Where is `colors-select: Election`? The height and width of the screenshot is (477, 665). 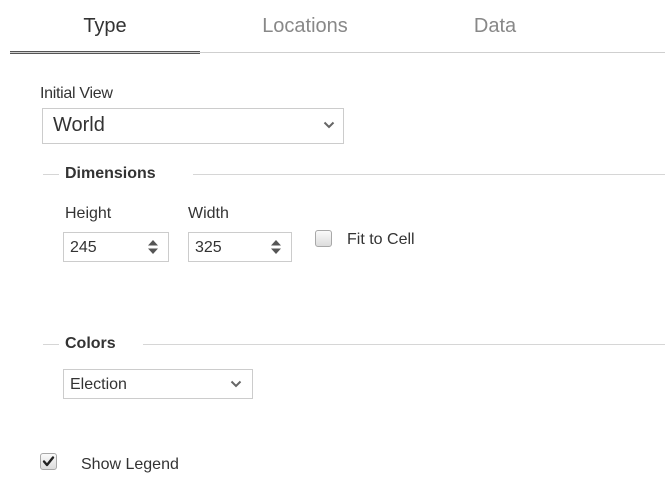 colors-select: Election is located at coordinates (158, 384).